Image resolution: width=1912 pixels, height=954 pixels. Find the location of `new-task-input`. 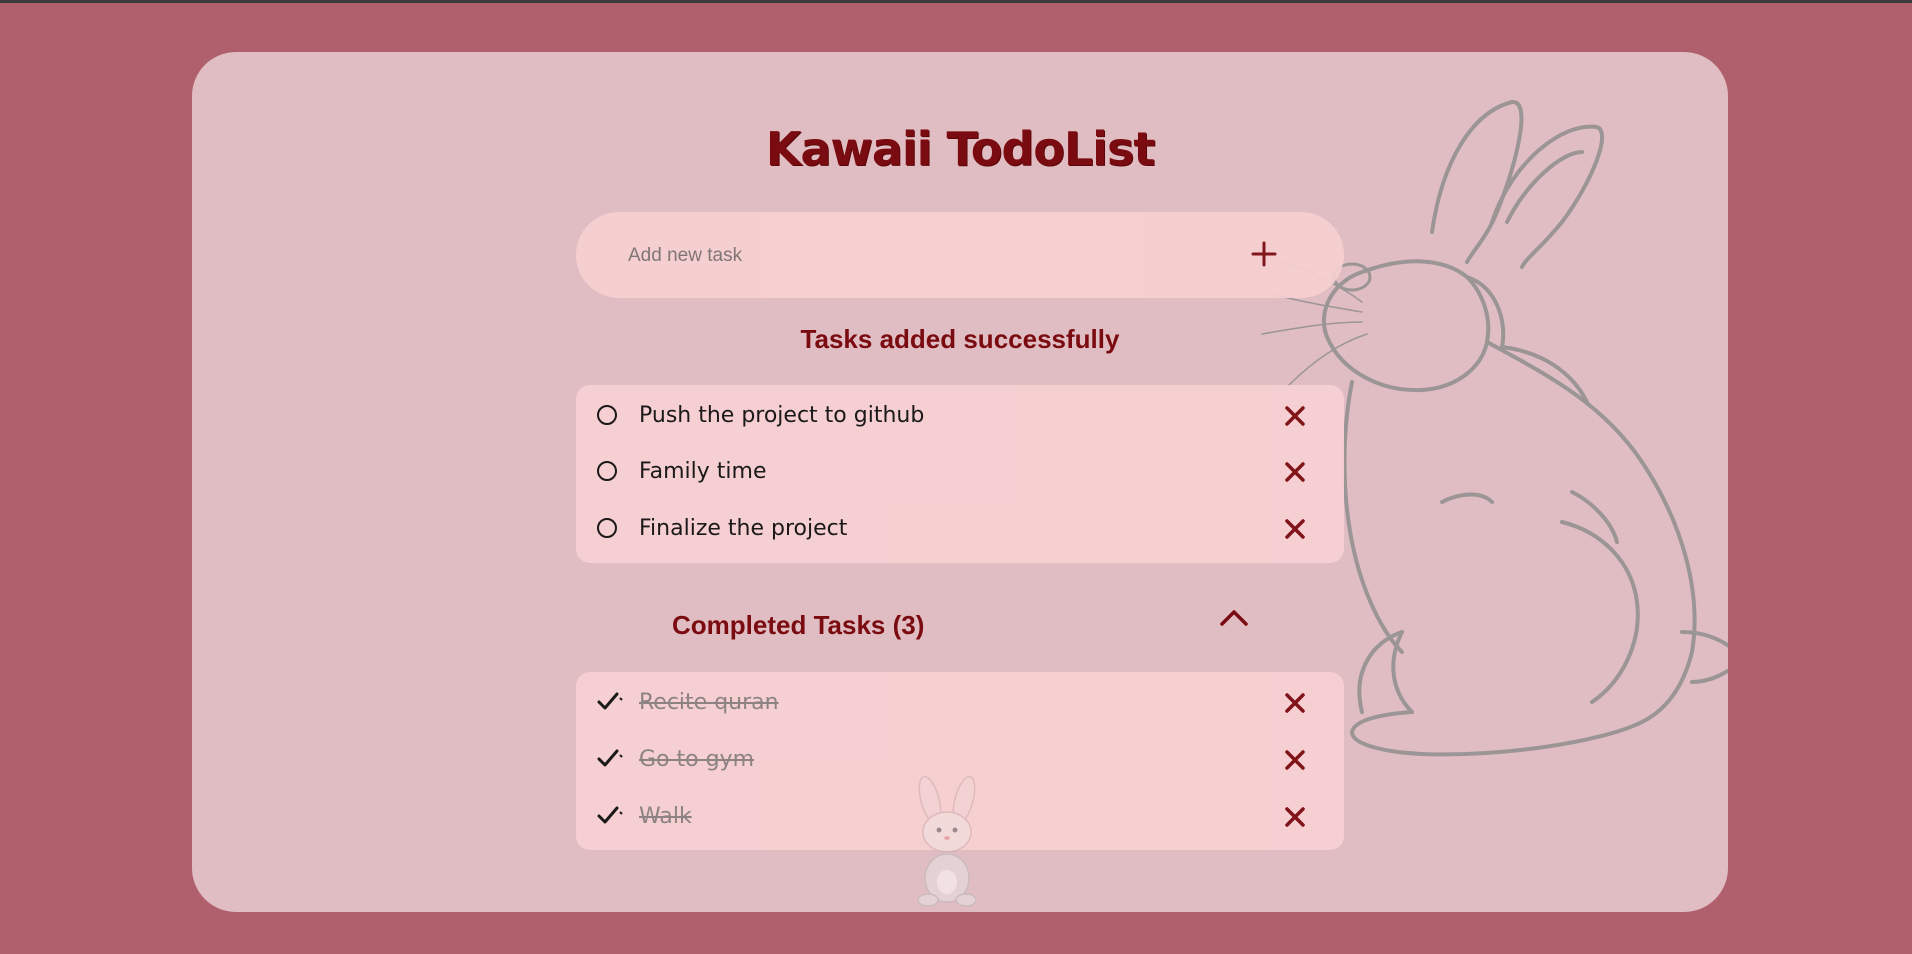

new-task-input is located at coordinates (908, 256).